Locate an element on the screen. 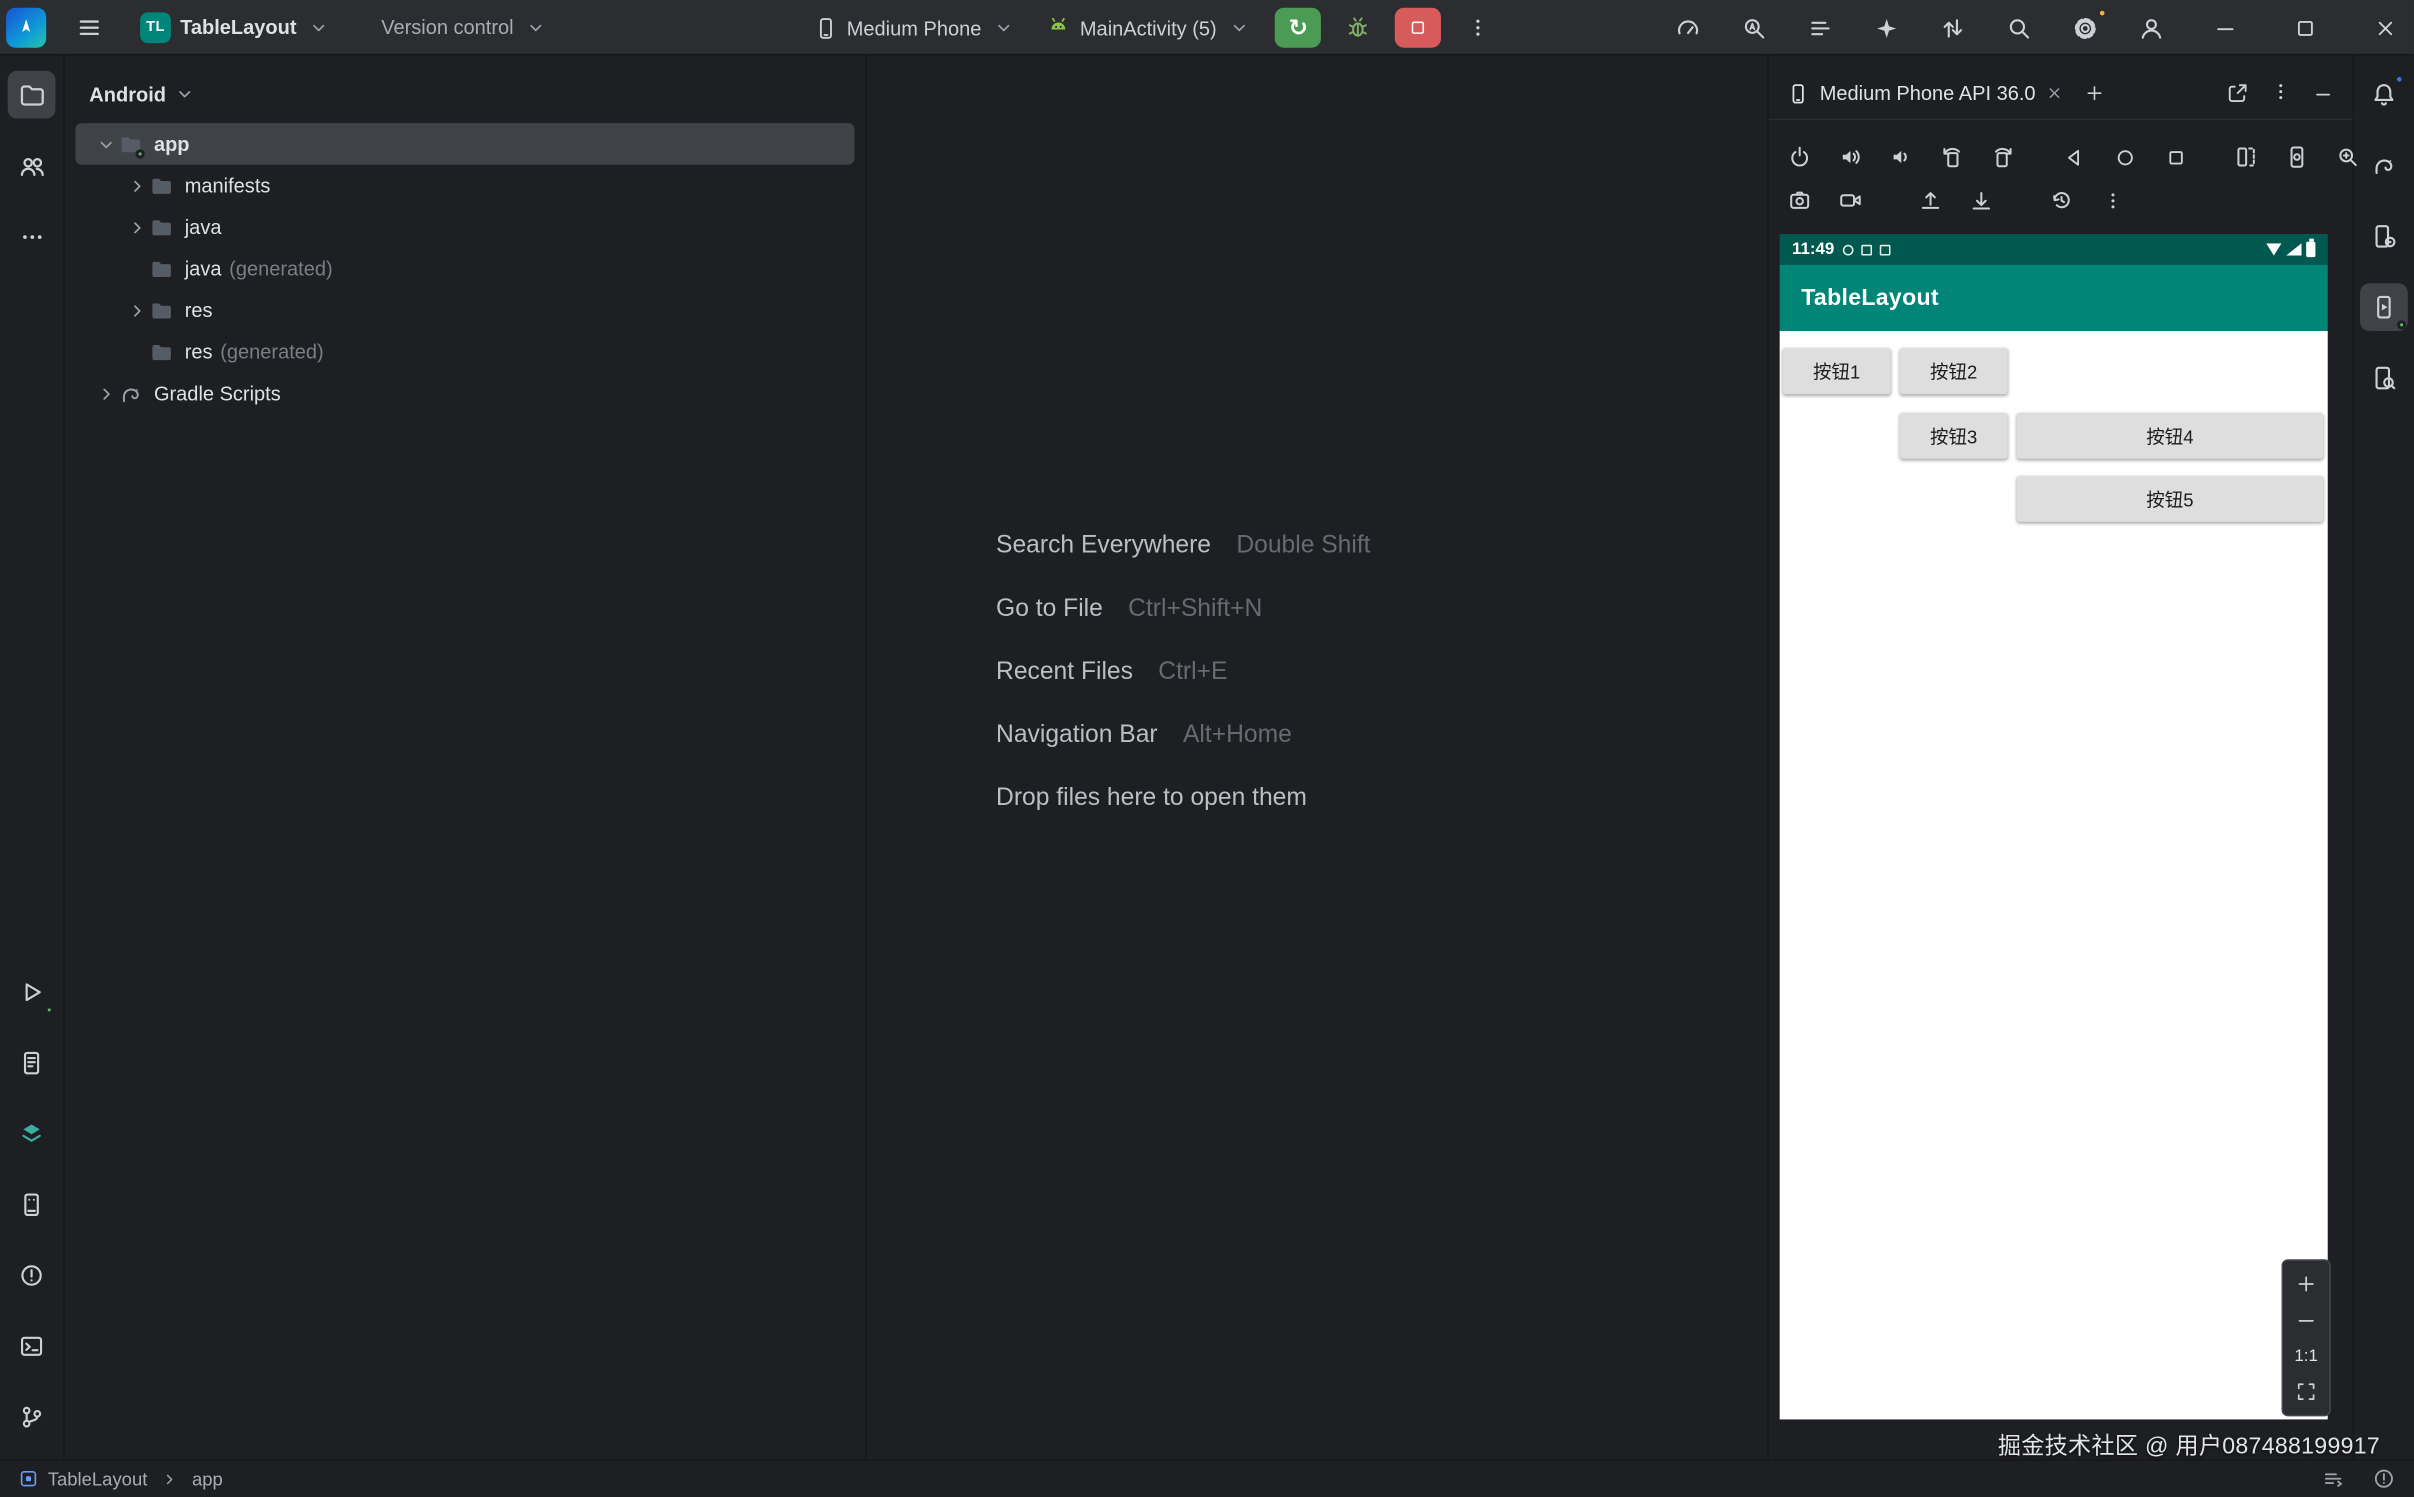 This screenshot has height=1497, width=2414. power-icon is located at coordinates (1799, 157).